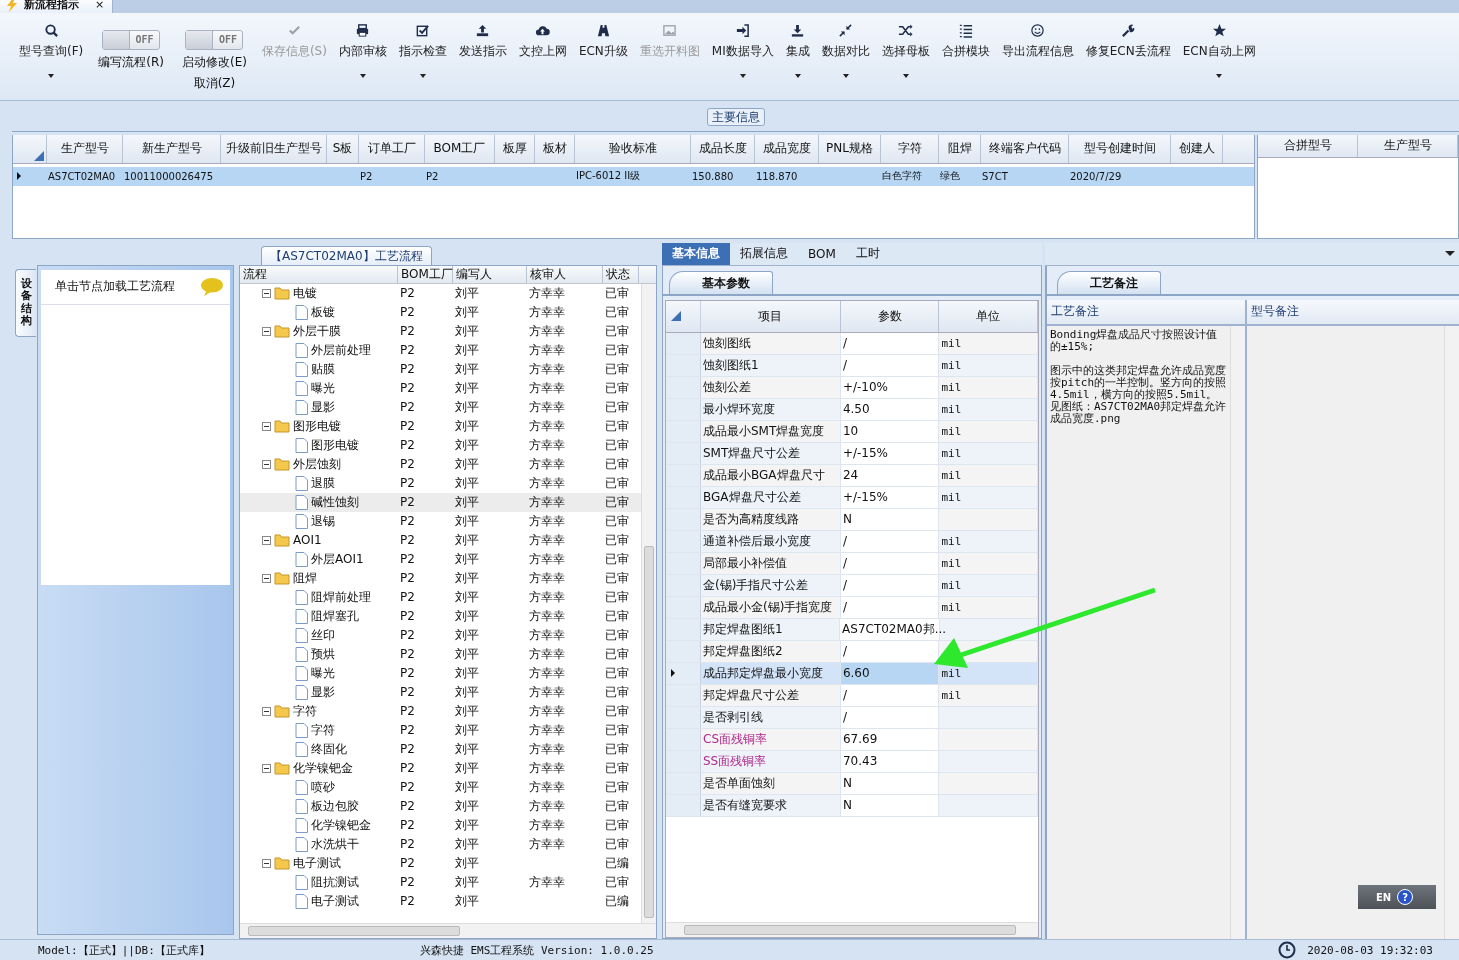 The height and width of the screenshot is (960, 1459). Describe the element at coordinates (440, 540) in the screenshot. I see `tree-row: AOI1 P2 刘平 方幸幸 已审` at that location.